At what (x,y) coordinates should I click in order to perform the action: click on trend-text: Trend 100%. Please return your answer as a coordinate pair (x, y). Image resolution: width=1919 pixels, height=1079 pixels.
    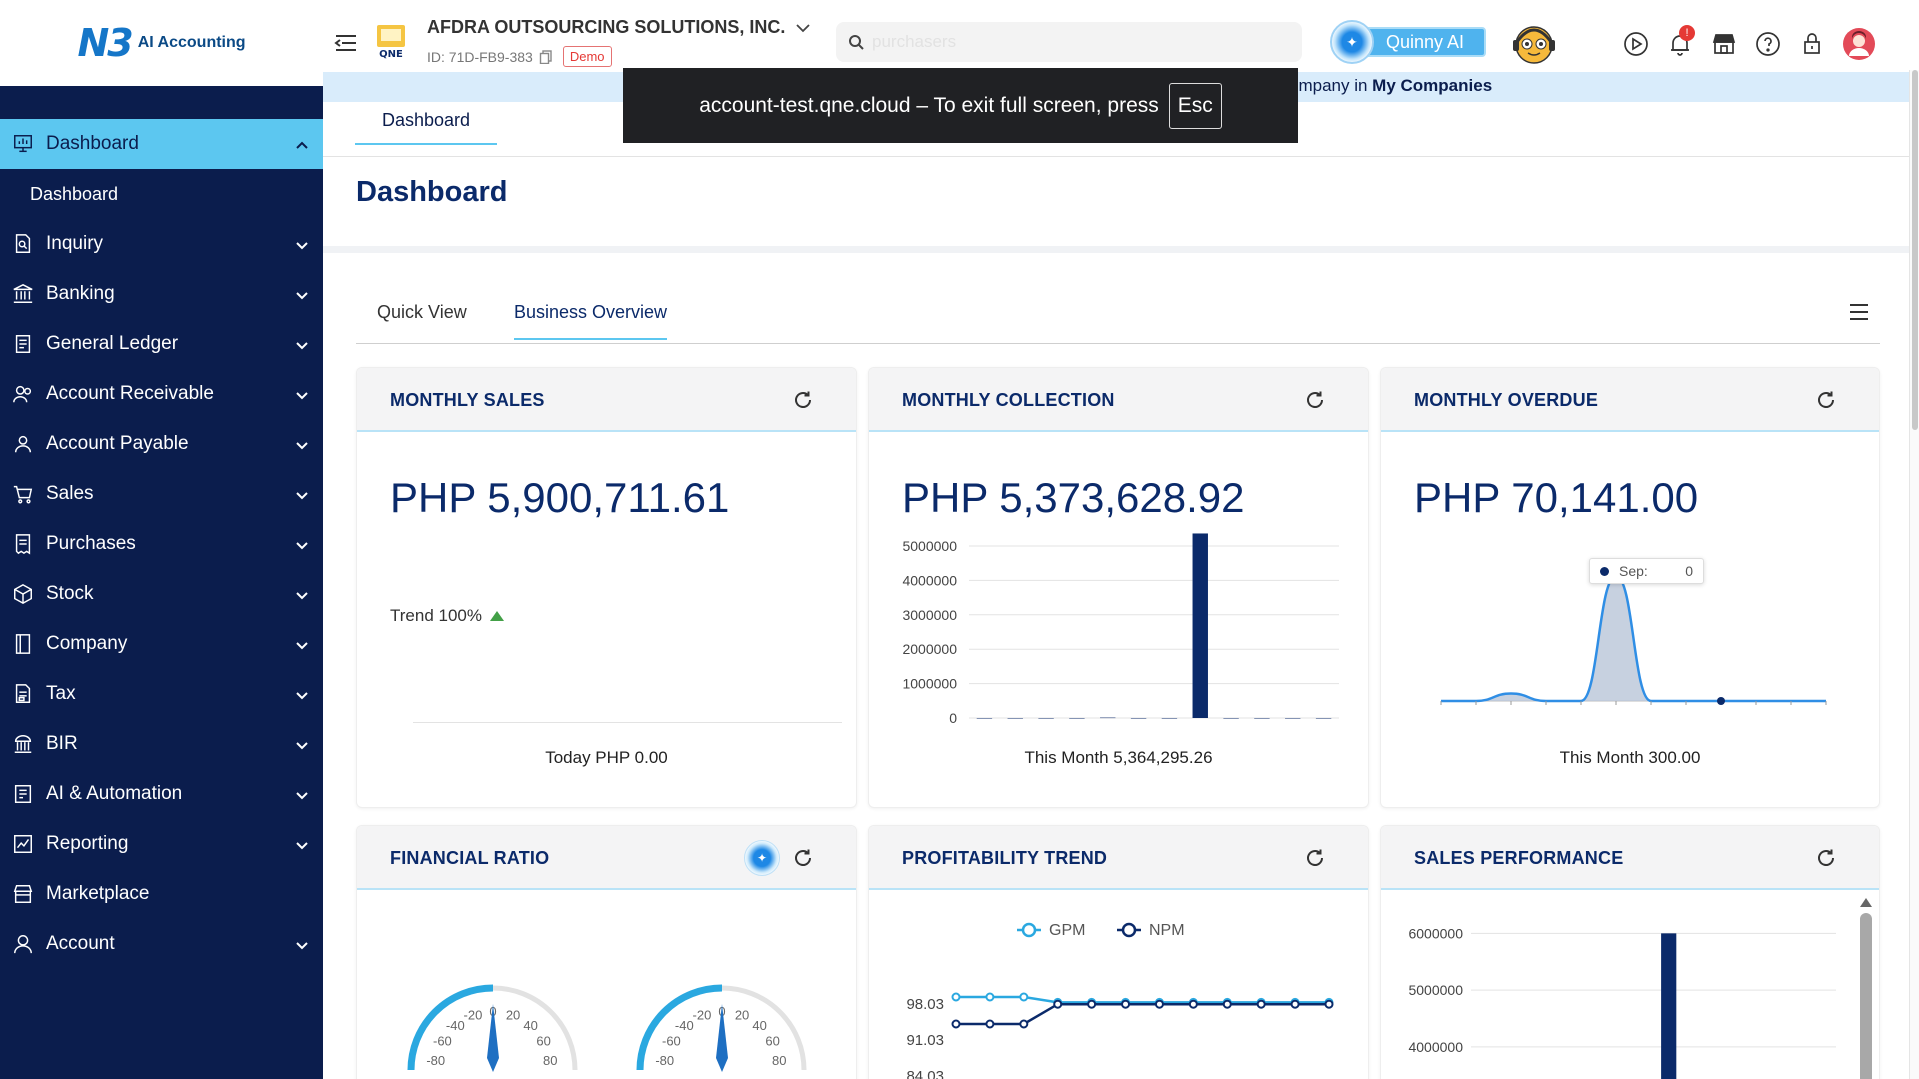
    Looking at the image, I should click on (436, 615).